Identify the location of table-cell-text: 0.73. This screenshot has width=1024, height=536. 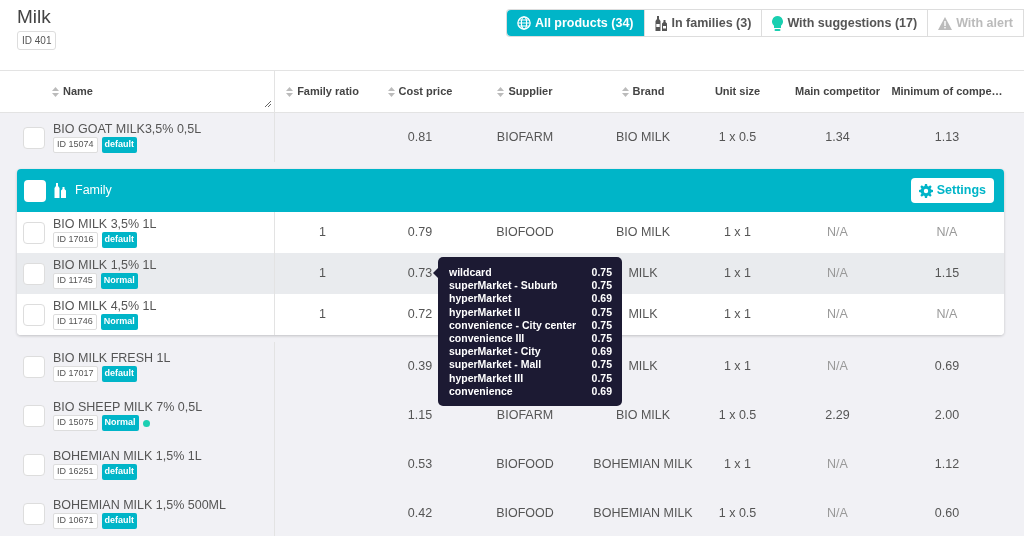
(420, 274).